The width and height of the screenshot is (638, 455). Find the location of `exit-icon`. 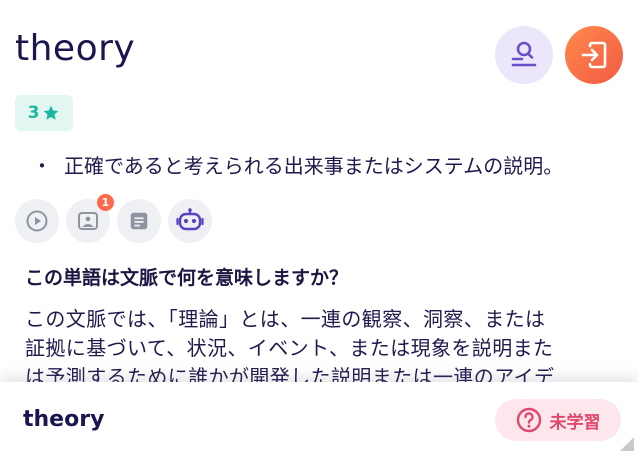

exit-icon is located at coordinates (594, 55).